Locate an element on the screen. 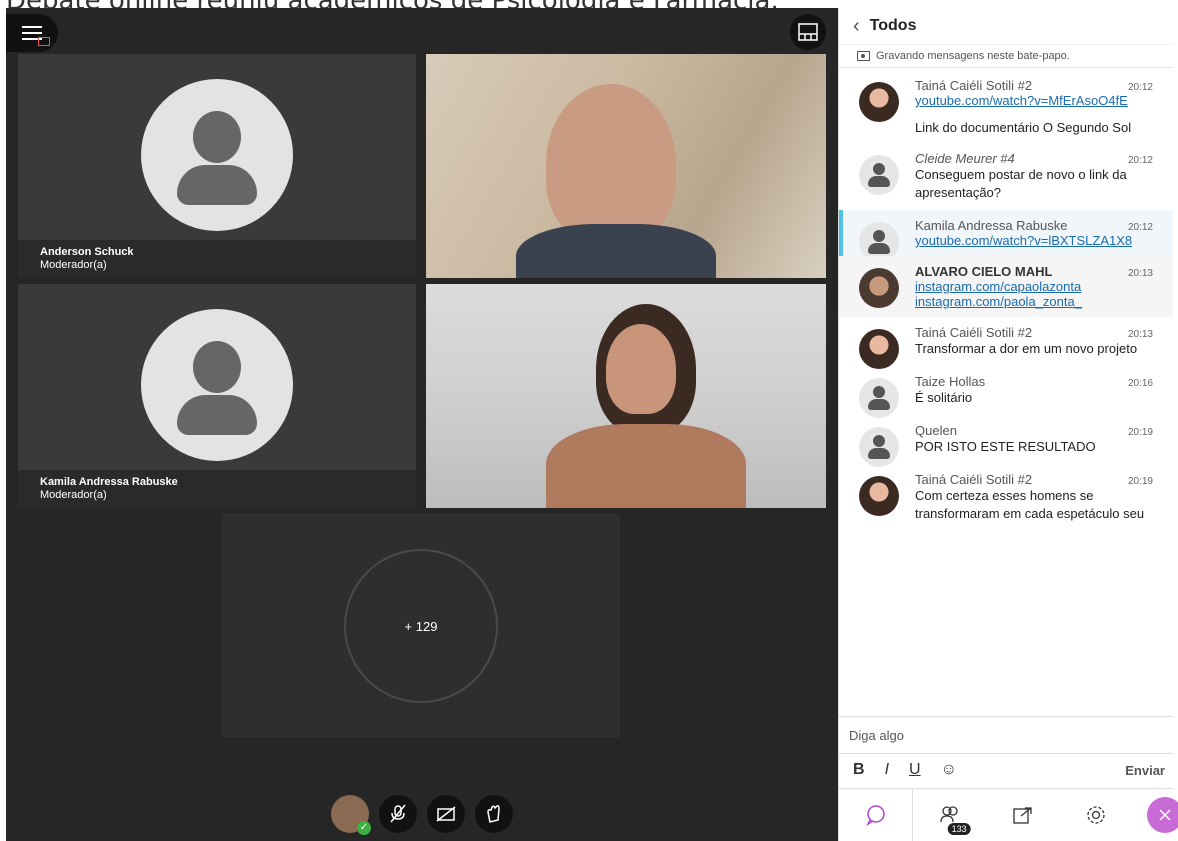  my-status-button: ✓ is located at coordinates (351, 815).